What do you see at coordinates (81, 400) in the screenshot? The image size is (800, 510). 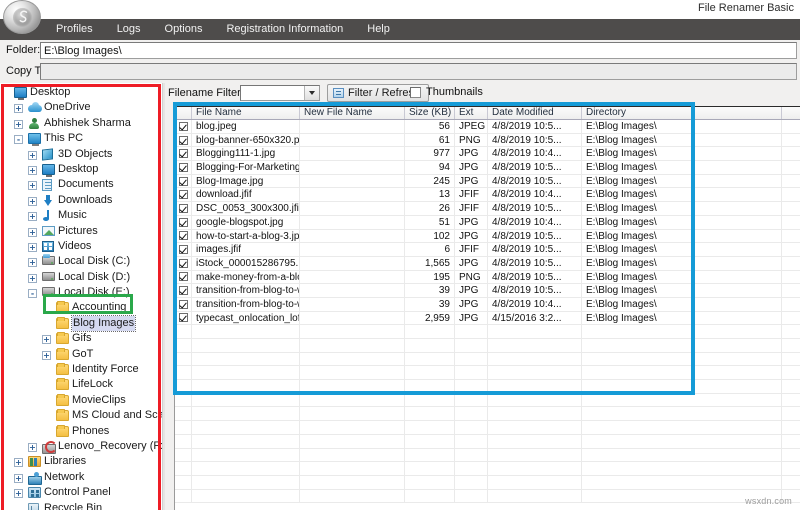 I see `tree-item-movieclips: MovieClips` at bounding box center [81, 400].